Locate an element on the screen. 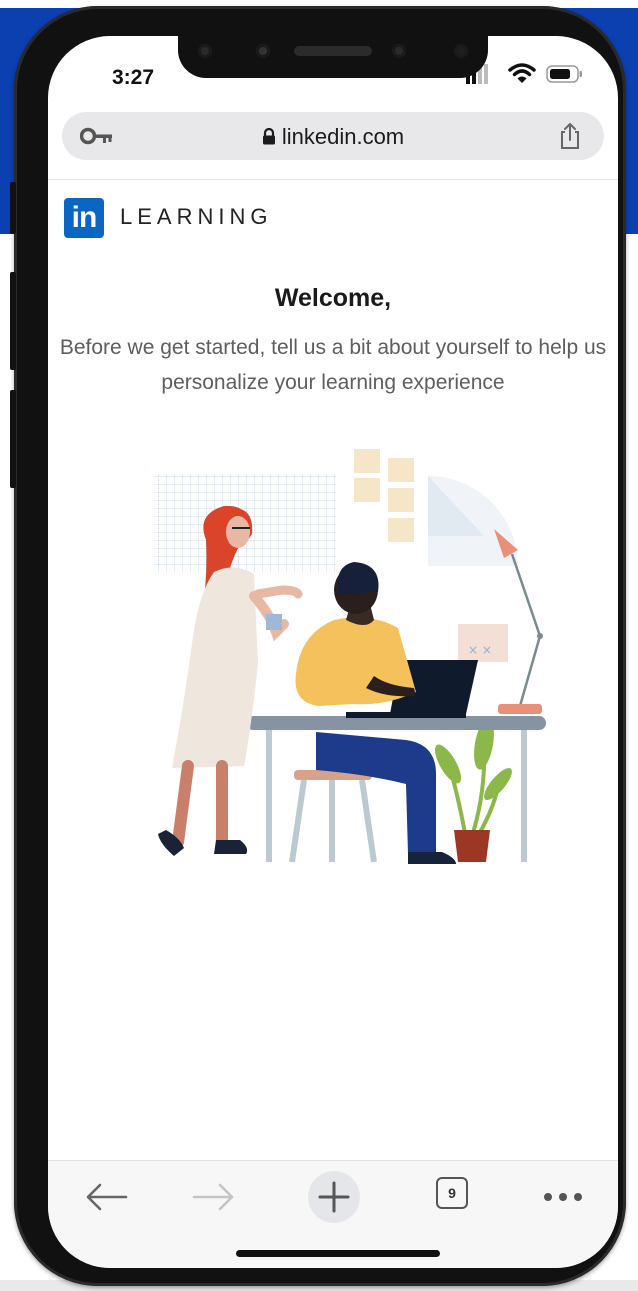 This screenshot has height=1291, width=638. proximity-sensor-icon is located at coordinates (461, 51).